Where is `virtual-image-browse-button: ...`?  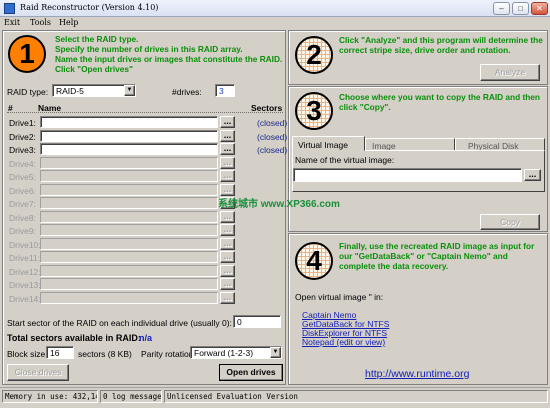
virtual-image-browse-button: ... is located at coordinates (532, 175).